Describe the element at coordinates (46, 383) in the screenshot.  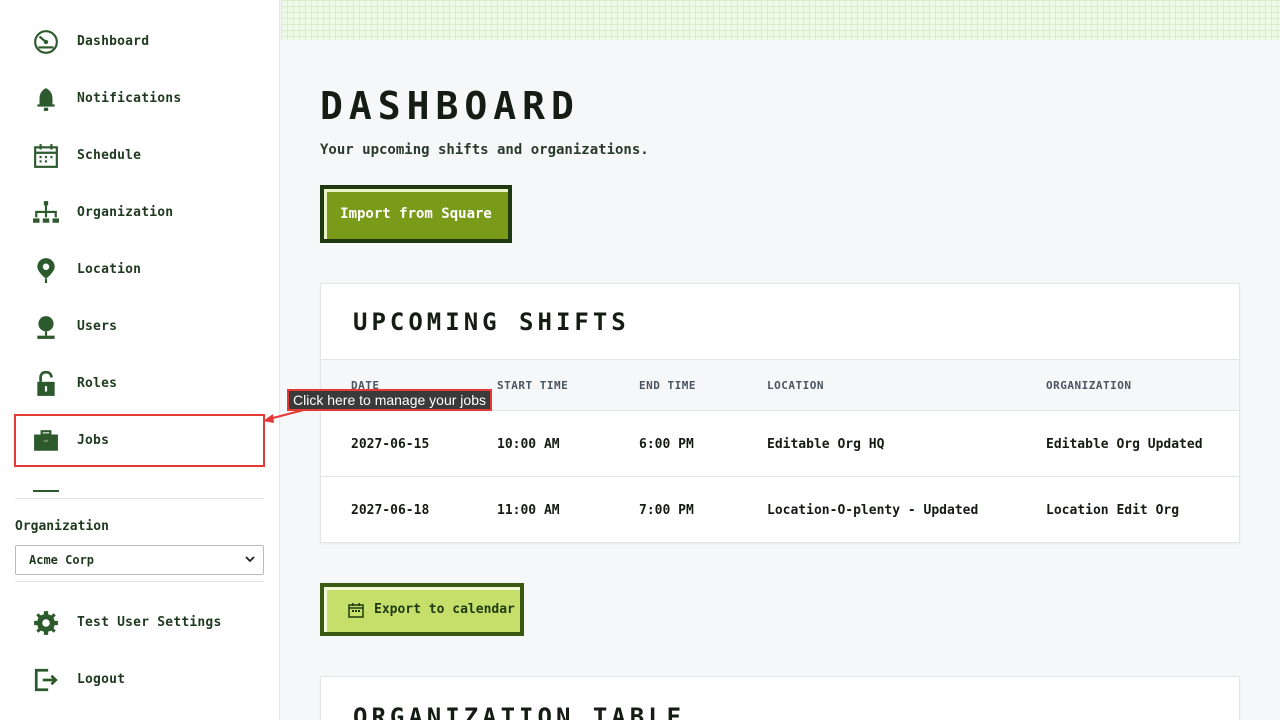
I see `lock-icon` at that location.